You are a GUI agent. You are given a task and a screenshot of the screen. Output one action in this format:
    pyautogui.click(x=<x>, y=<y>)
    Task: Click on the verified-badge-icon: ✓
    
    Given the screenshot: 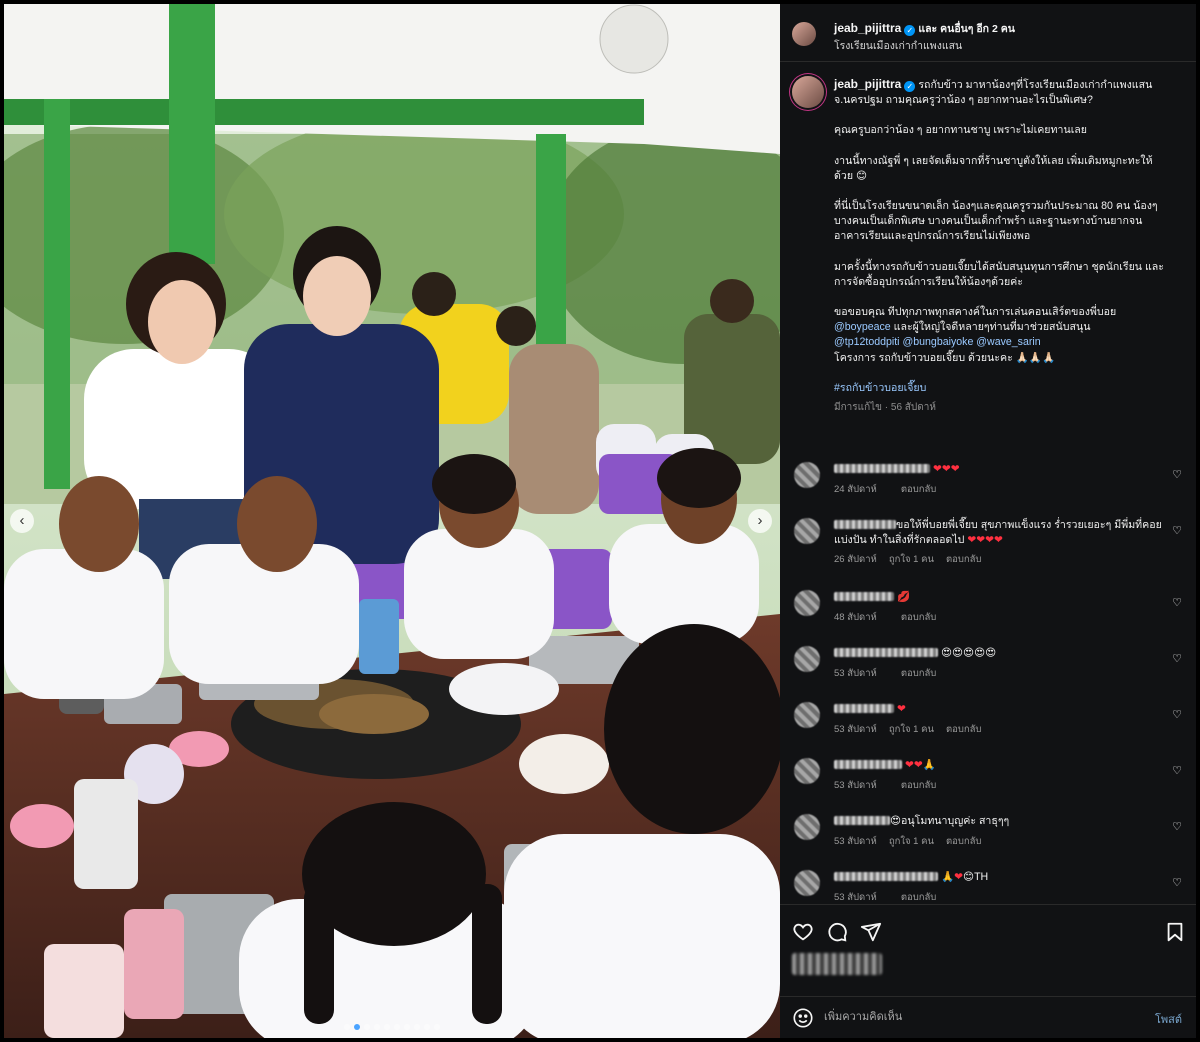 What is the action you would take?
    pyautogui.click(x=910, y=30)
    